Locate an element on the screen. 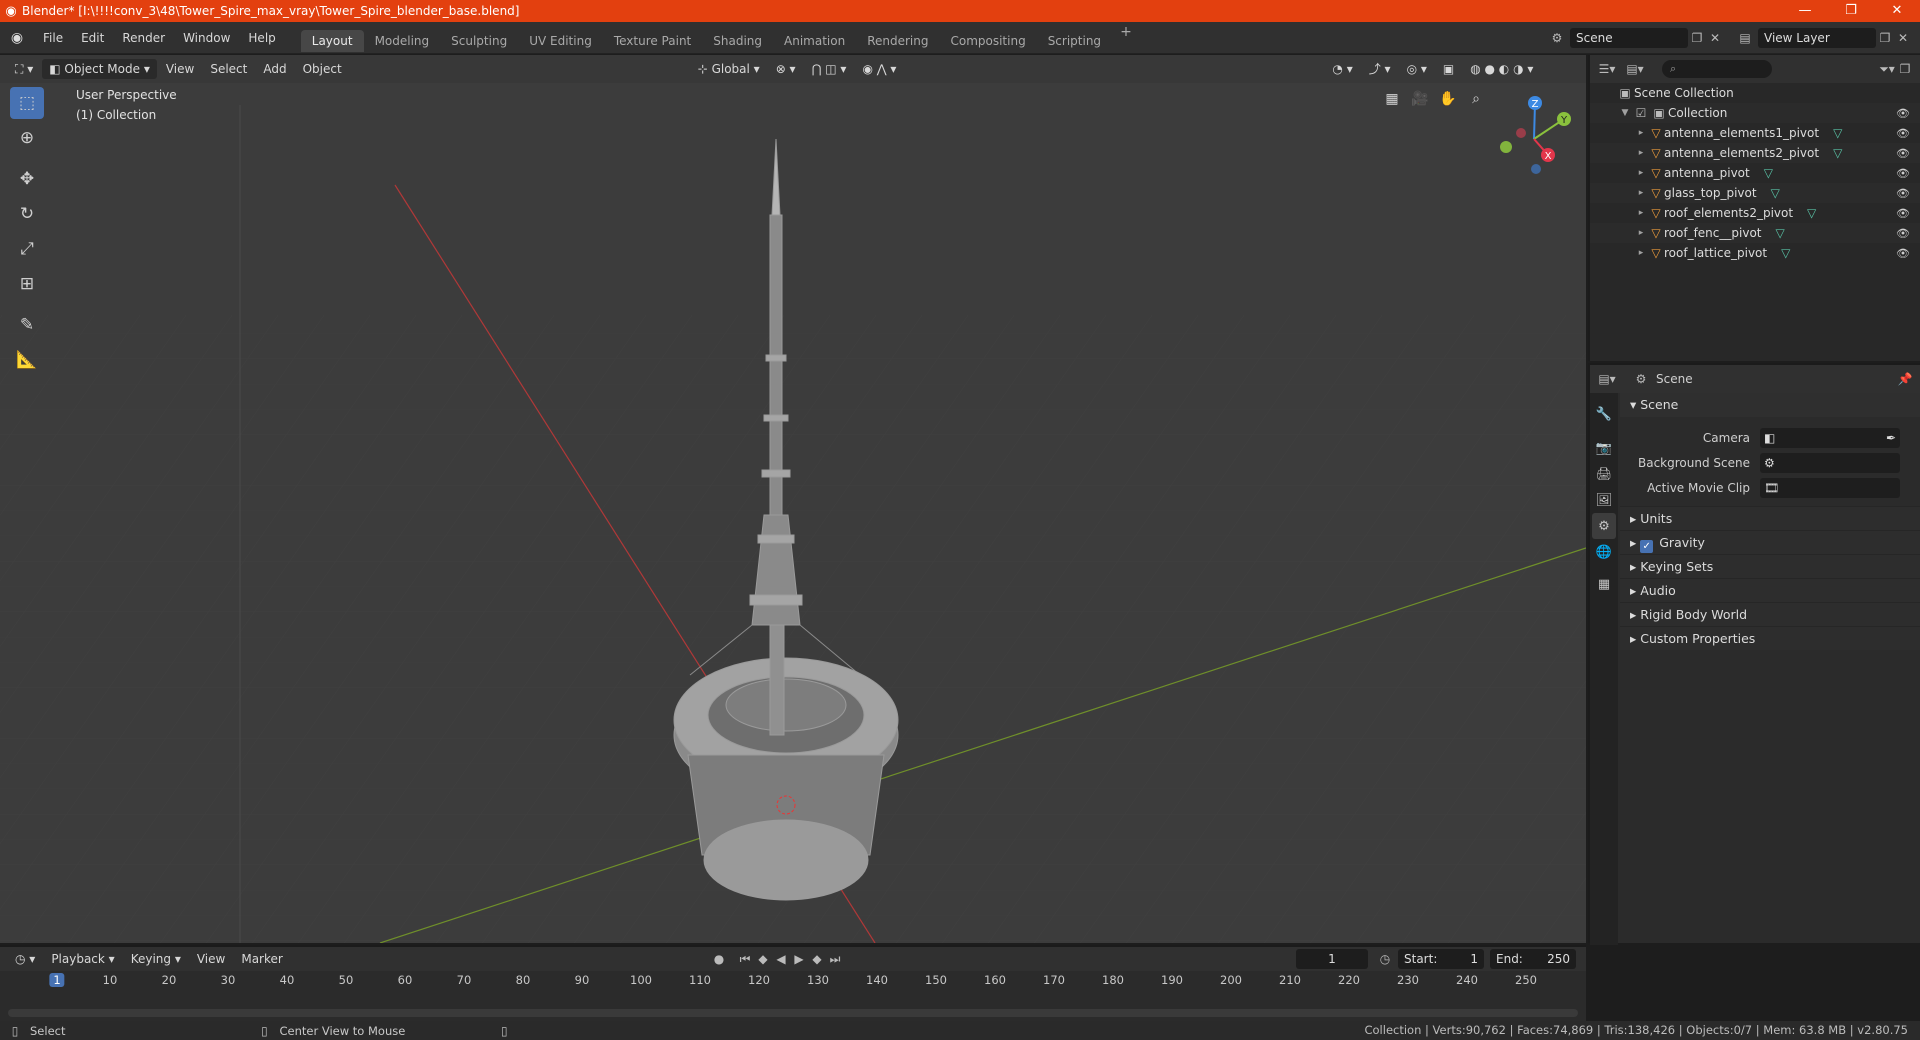 The height and width of the screenshot is (1040, 1920). scene-collection-row: ▣ Scene Collection is located at coordinates (1755, 93).